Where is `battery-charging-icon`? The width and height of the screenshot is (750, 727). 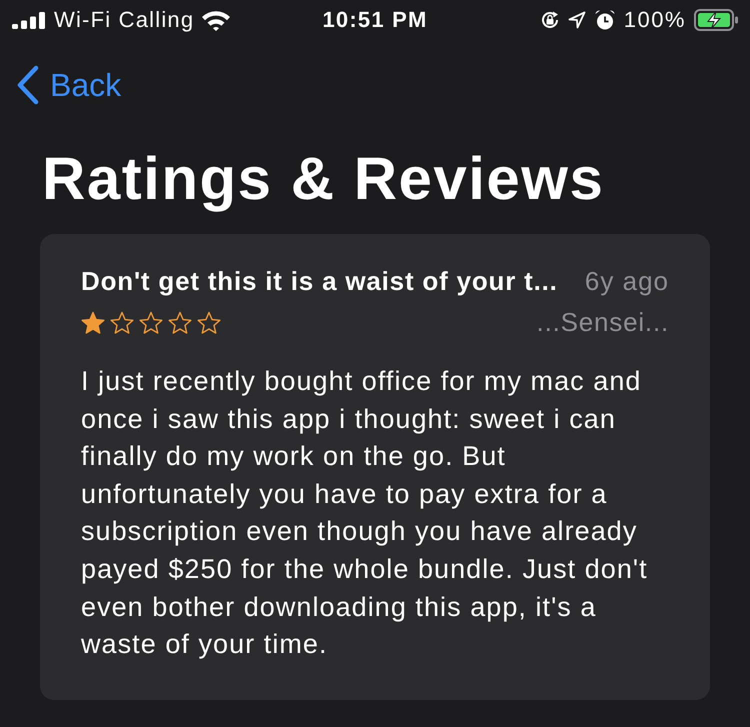
battery-charging-icon is located at coordinates (716, 20).